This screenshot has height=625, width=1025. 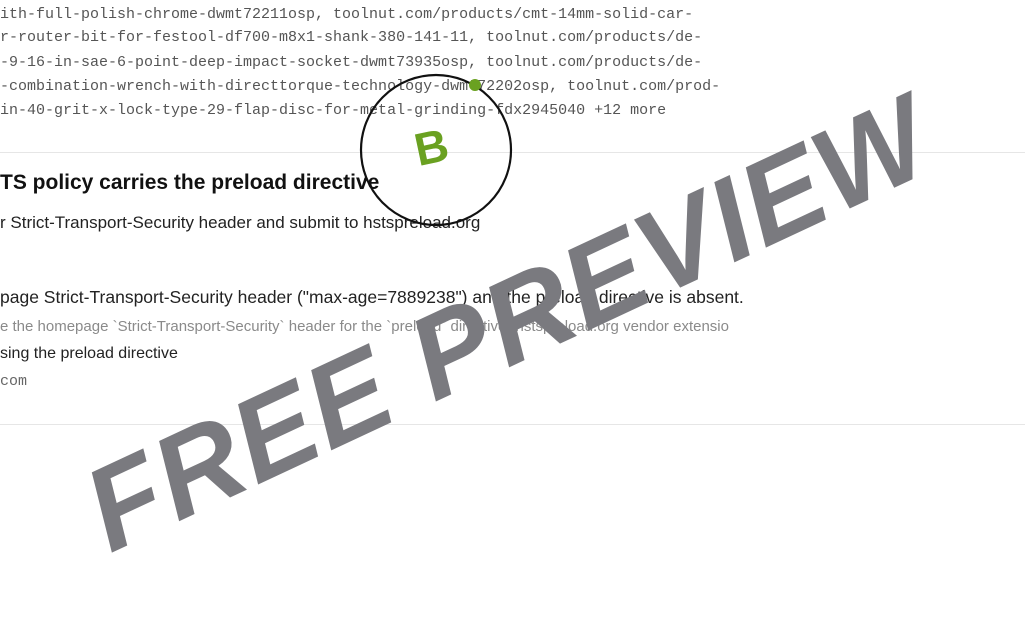 What do you see at coordinates (431, 147) in the screenshot?
I see `grade-letter: B` at bounding box center [431, 147].